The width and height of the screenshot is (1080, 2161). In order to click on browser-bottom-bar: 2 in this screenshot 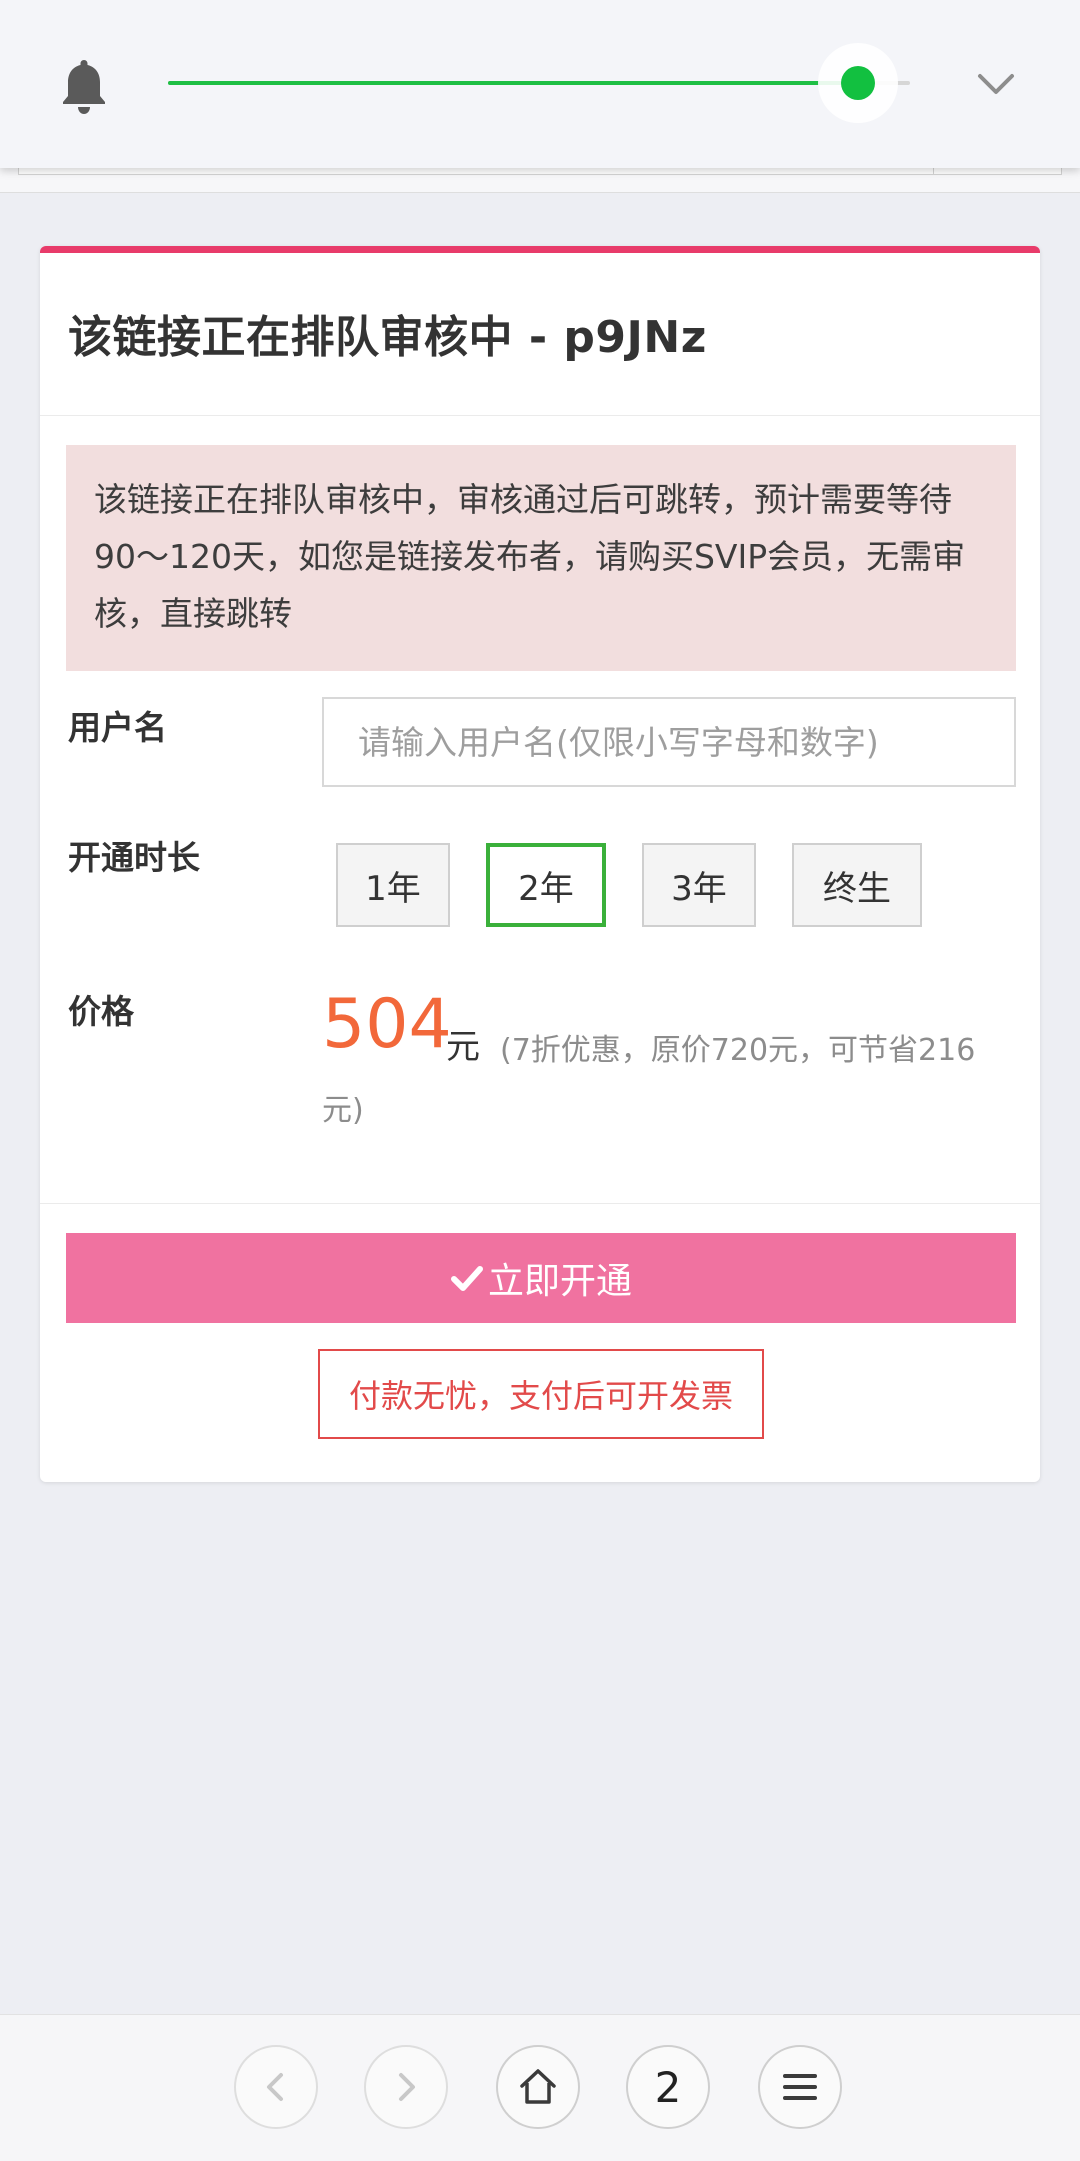, I will do `click(540, 2087)`.